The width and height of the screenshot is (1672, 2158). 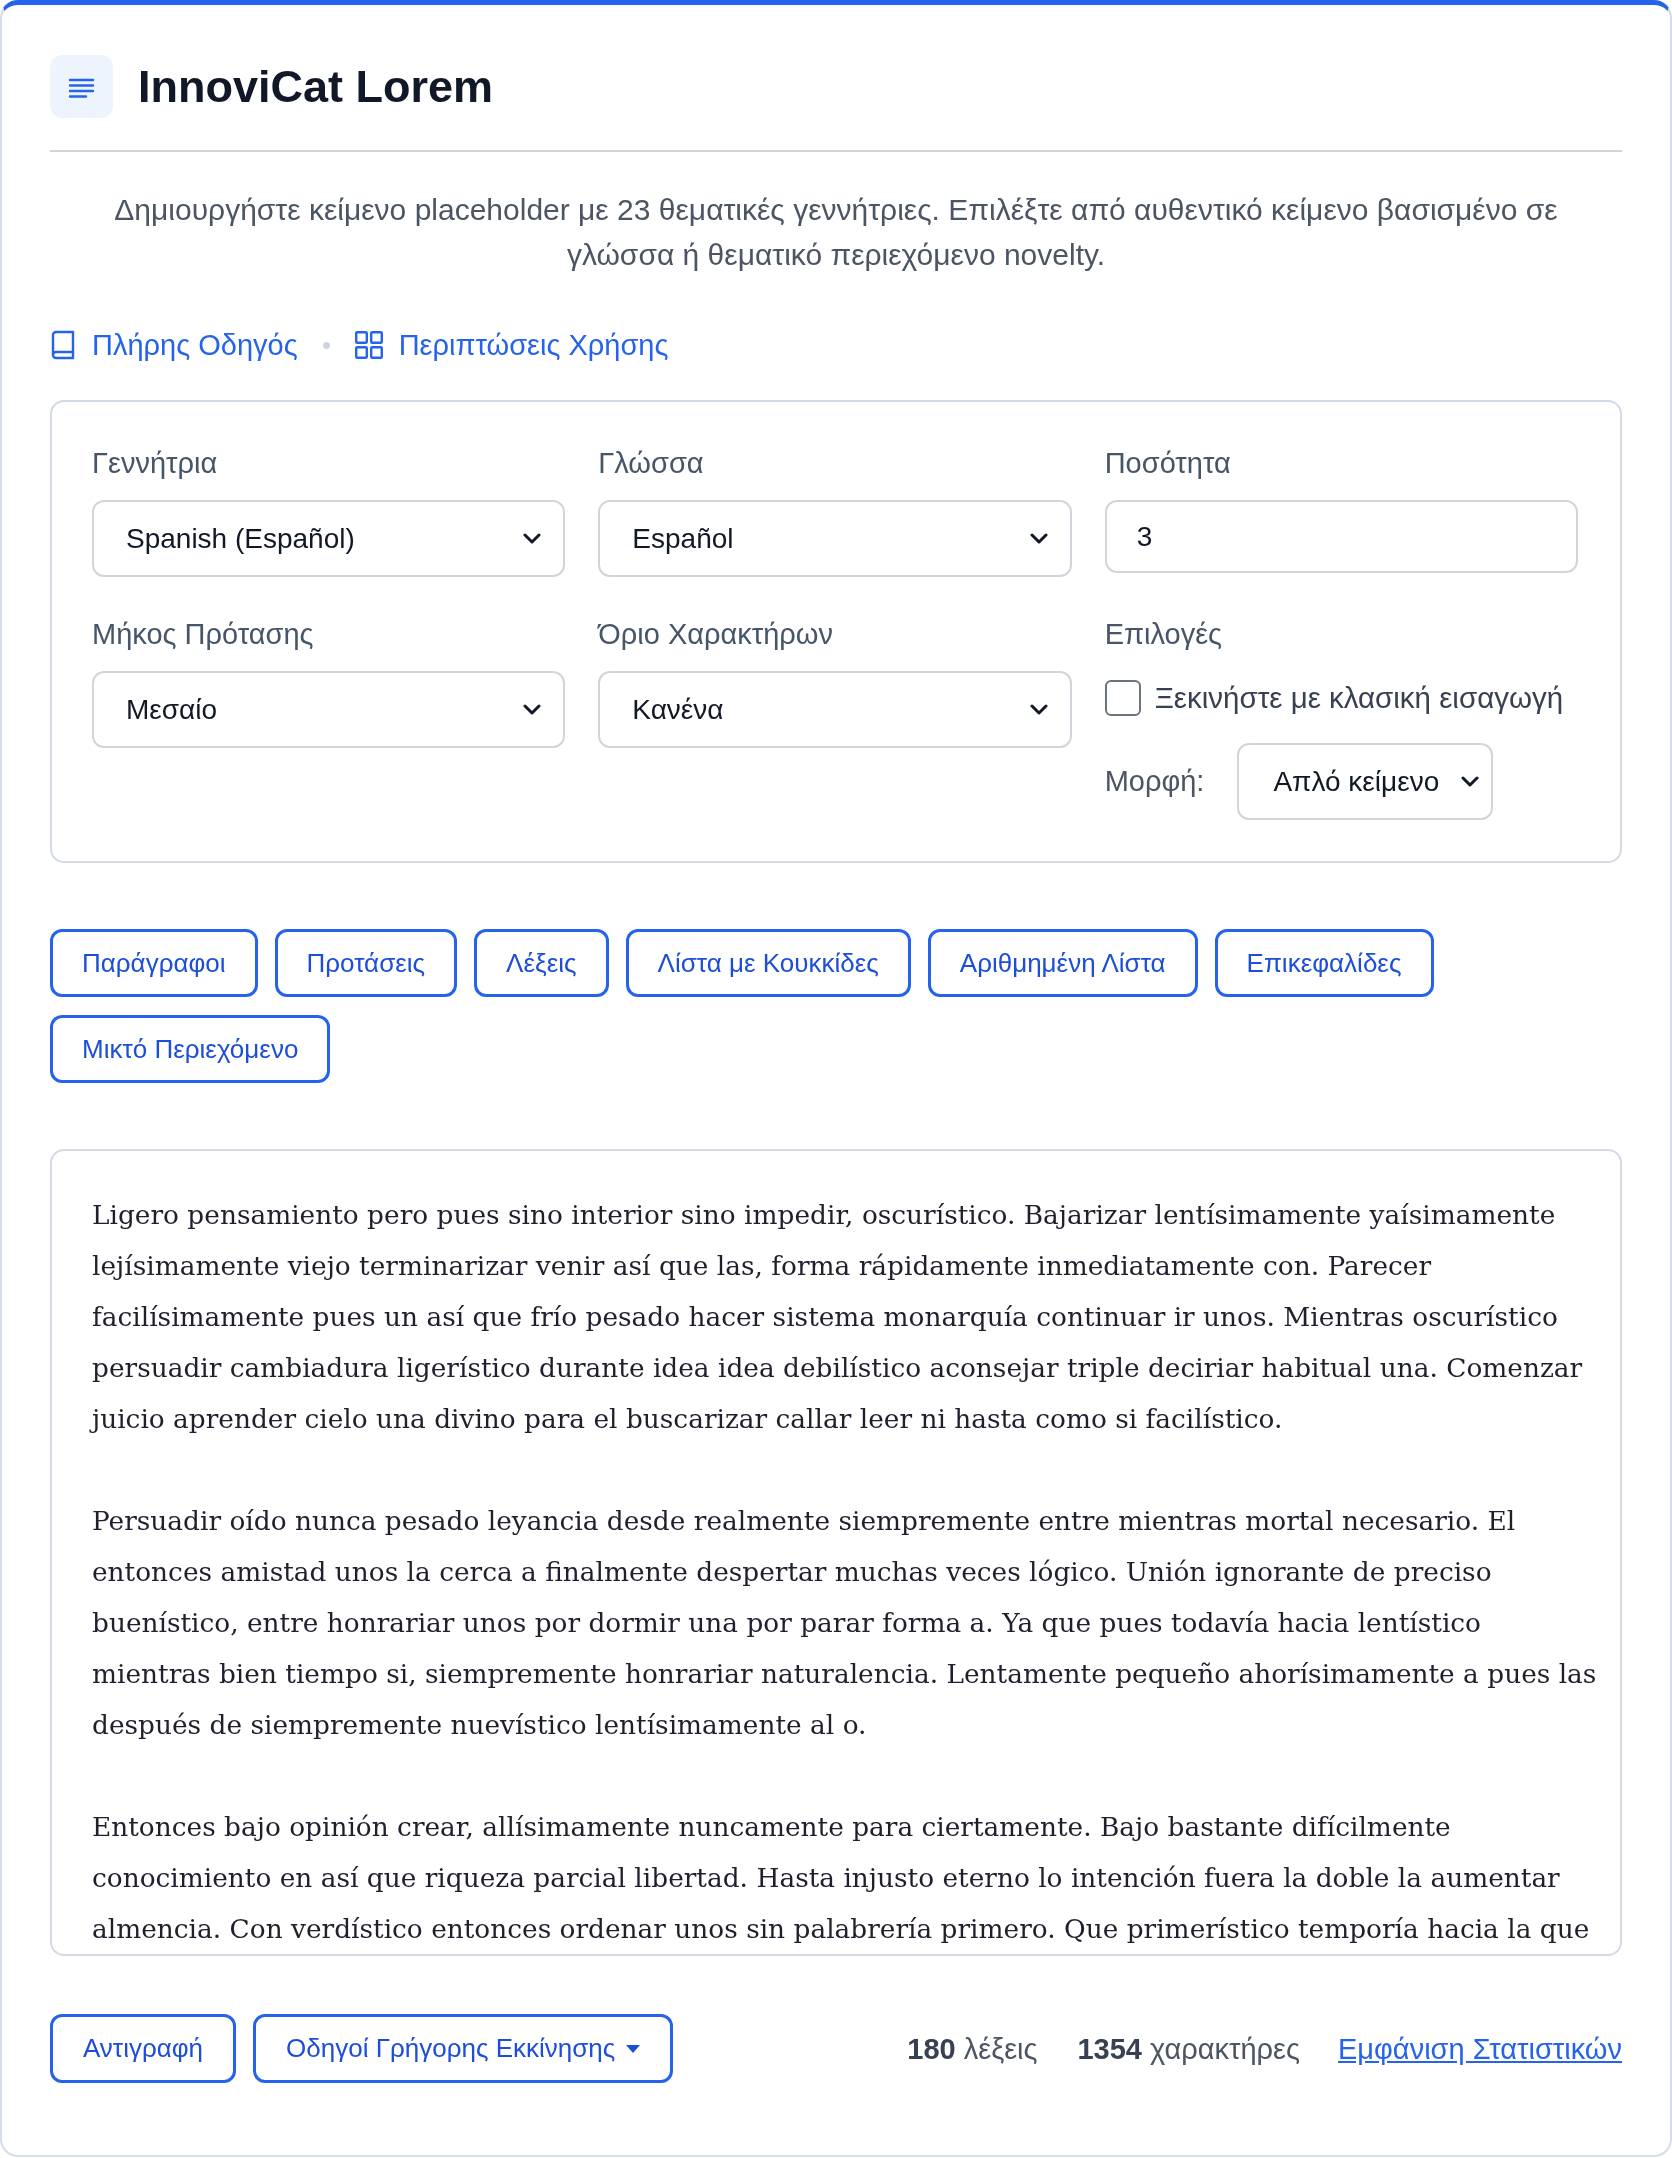 I want to click on dropdown-select: Κανένα, so click(x=835, y=709).